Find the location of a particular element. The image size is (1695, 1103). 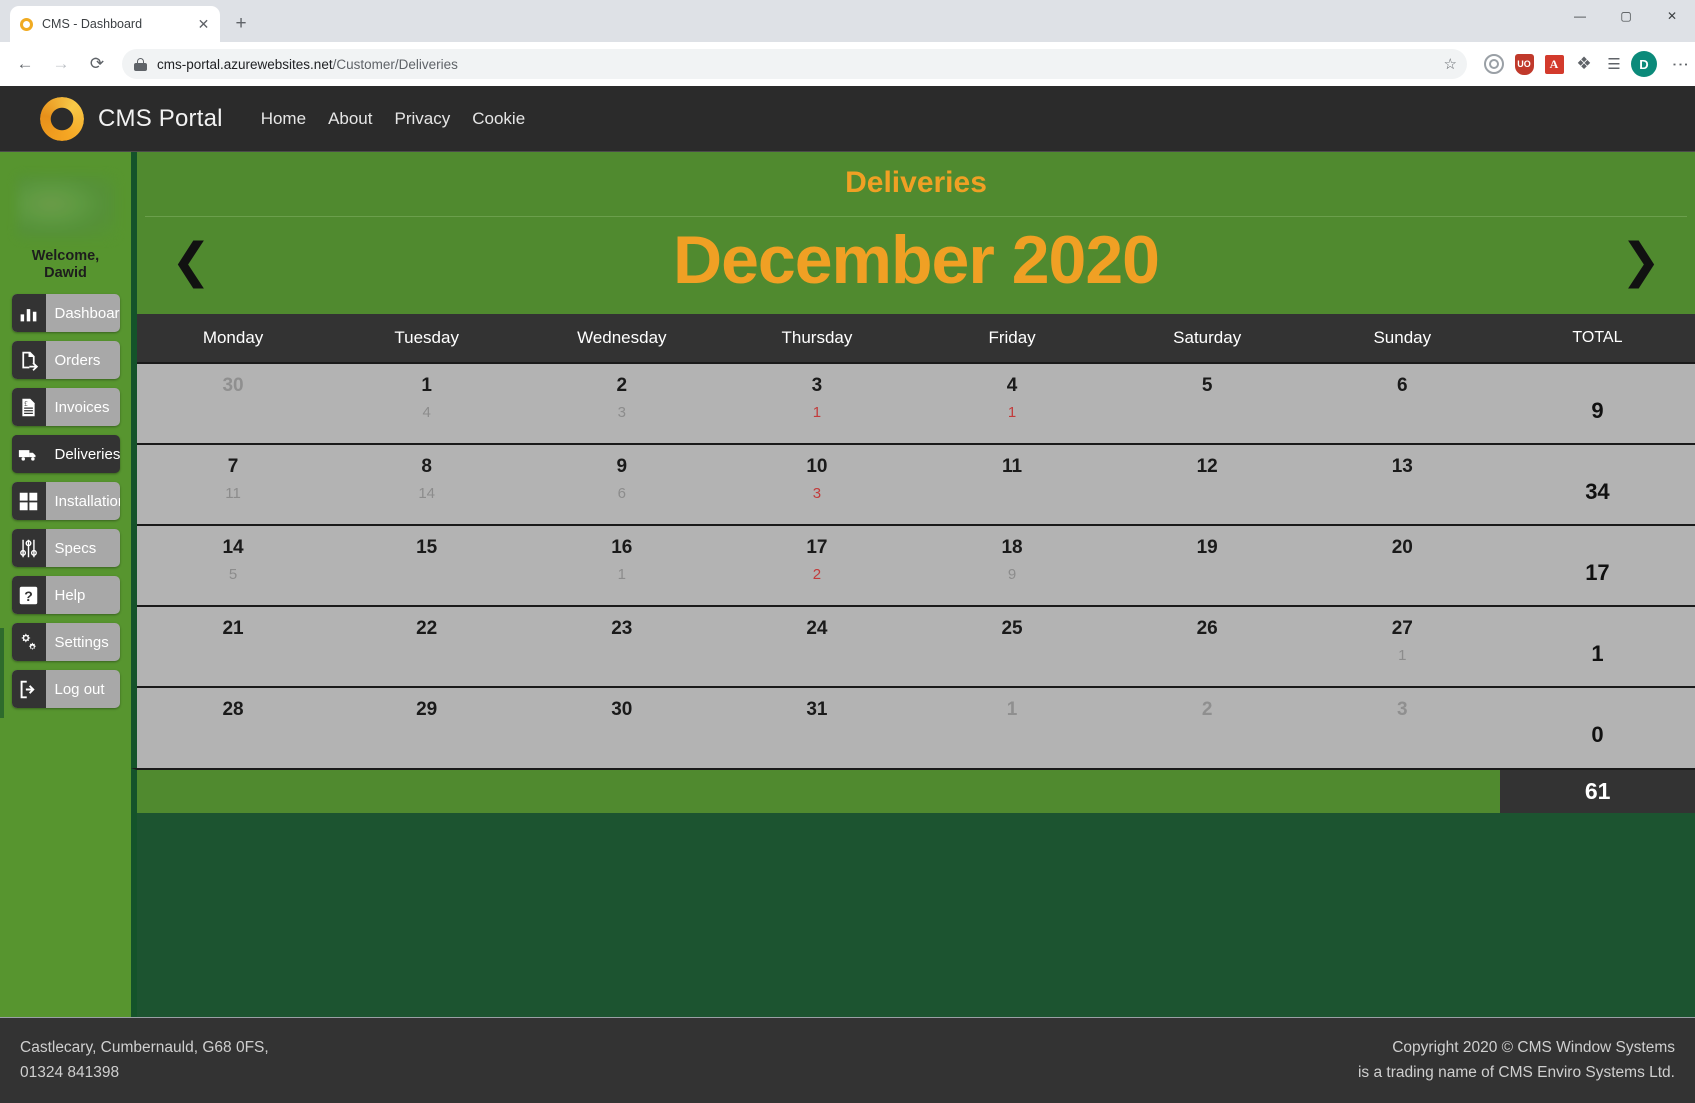

calendar-day-cell: 2 is located at coordinates (1207, 727).